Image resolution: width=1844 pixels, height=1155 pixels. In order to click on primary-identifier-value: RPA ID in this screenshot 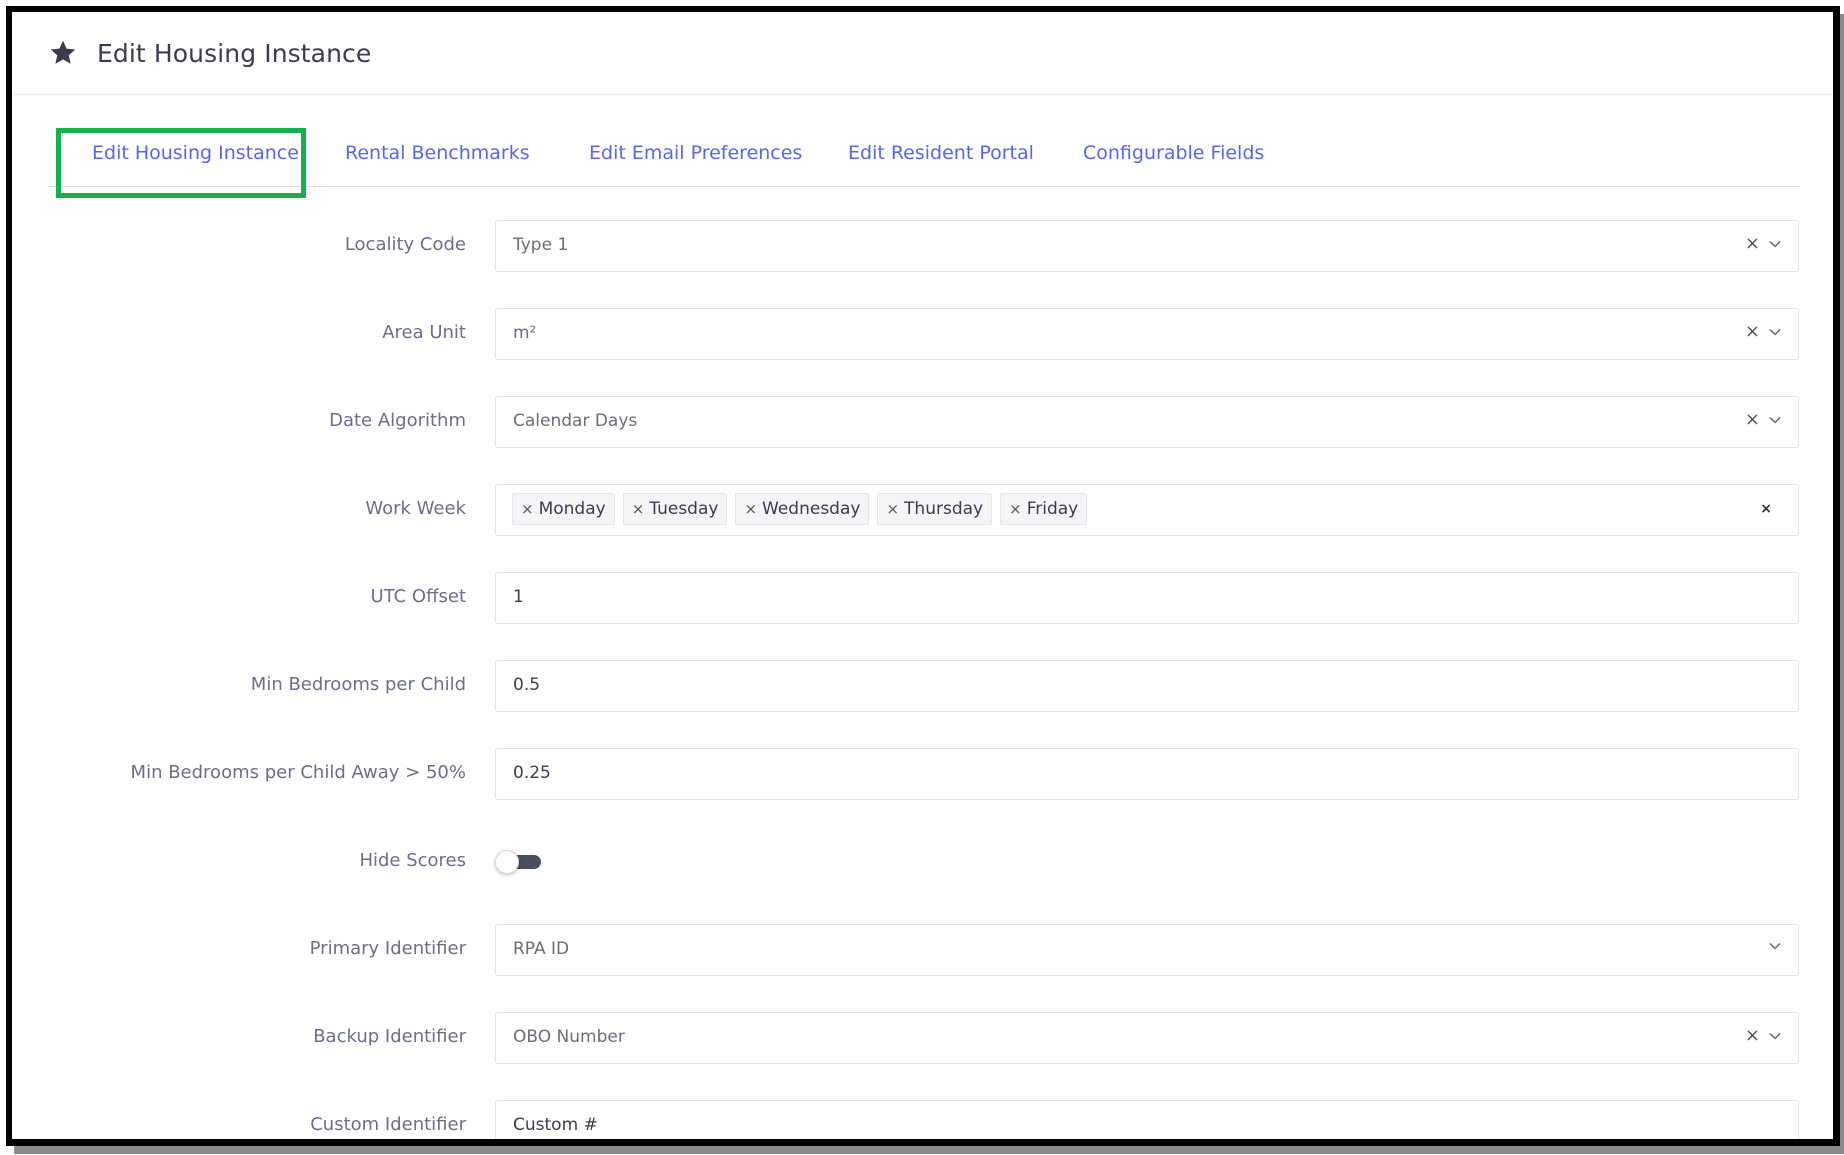, I will do `click(541, 949)`.